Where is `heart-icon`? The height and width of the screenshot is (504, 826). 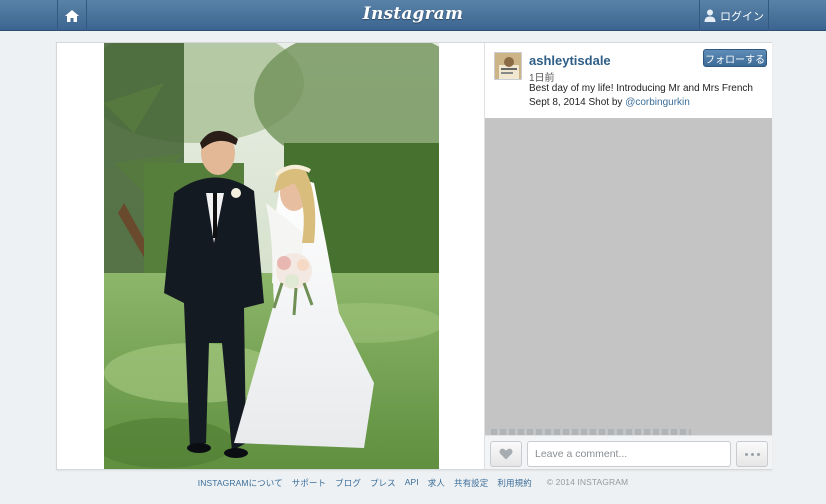 heart-icon is located at coordinates (506, 454).